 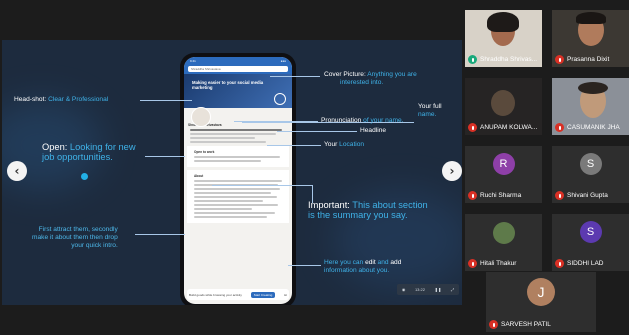 I want to click on participant-tile: Prasanna Dixit, so click(x=590, y=38).